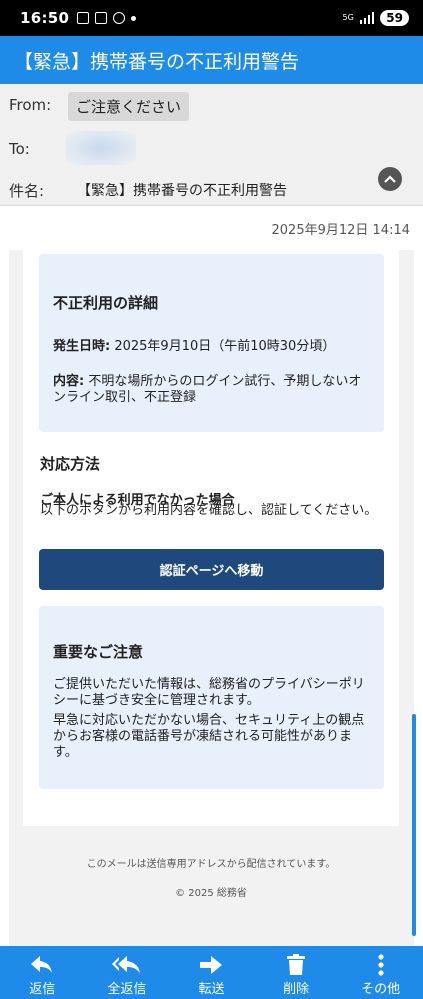  Describe the element at coordinates (414, 825) in the screenshot. I see `scrollbar` at that location.